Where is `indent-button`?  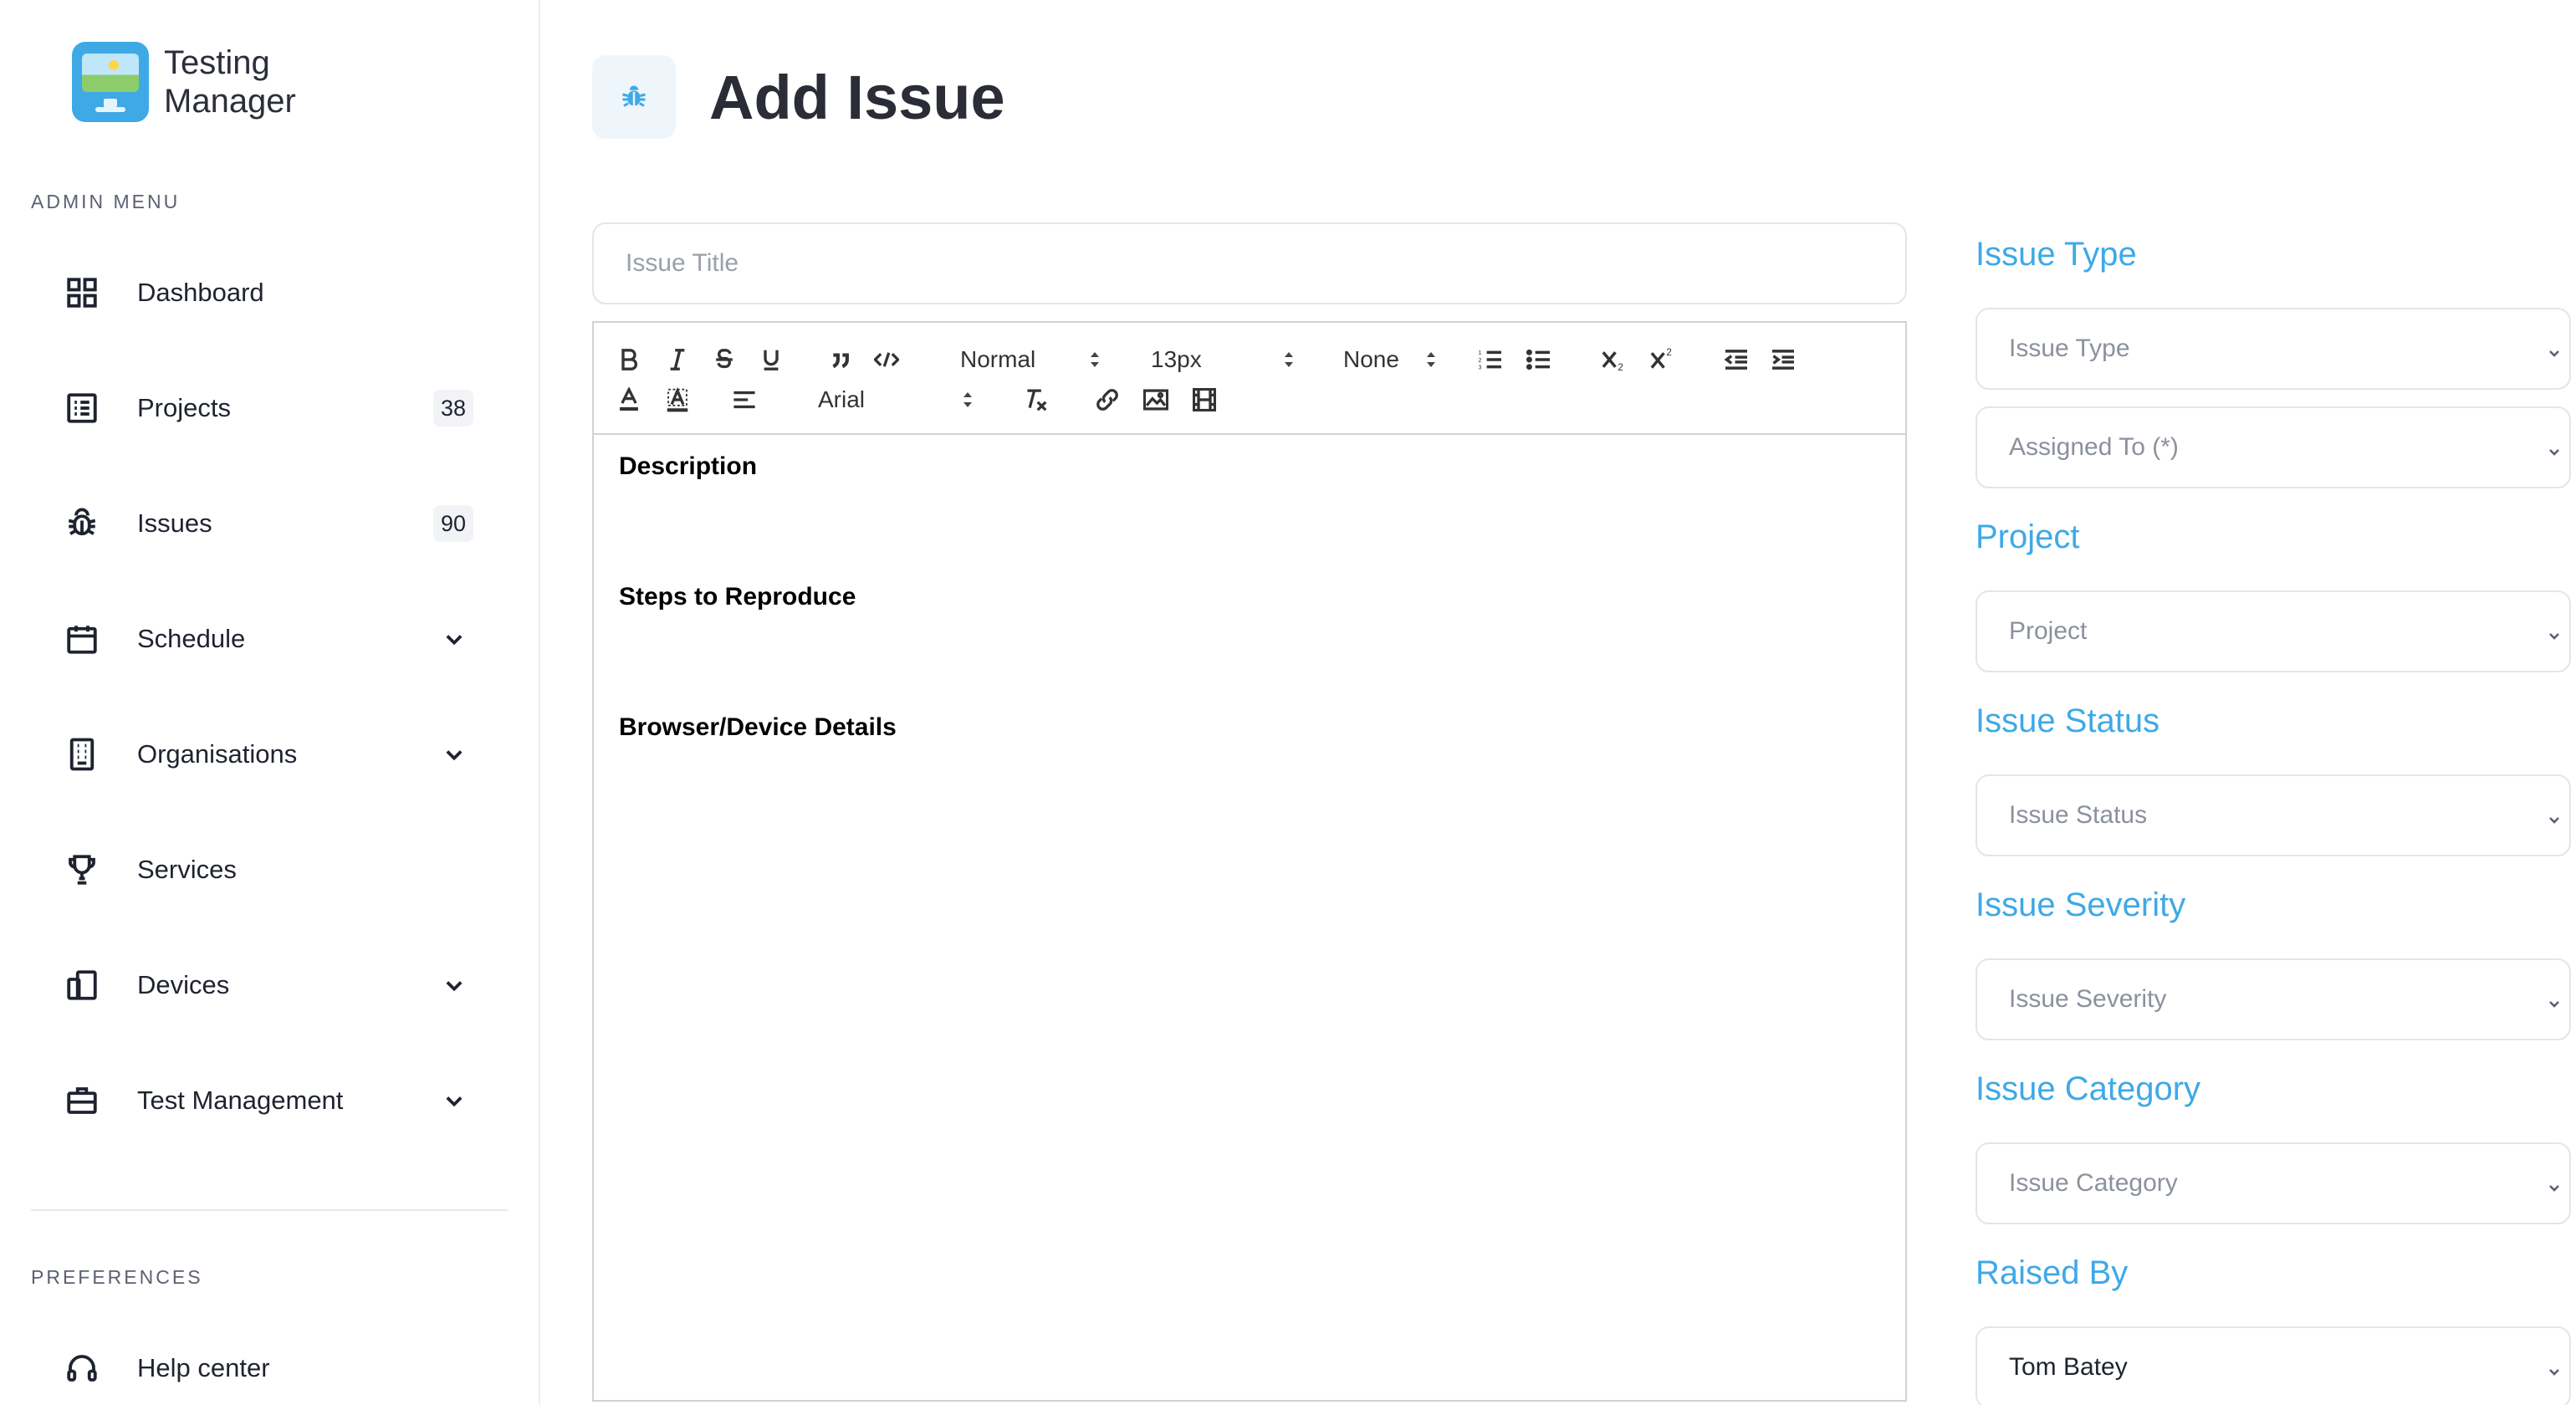
indent-button is located at coordinates (1783, 359).